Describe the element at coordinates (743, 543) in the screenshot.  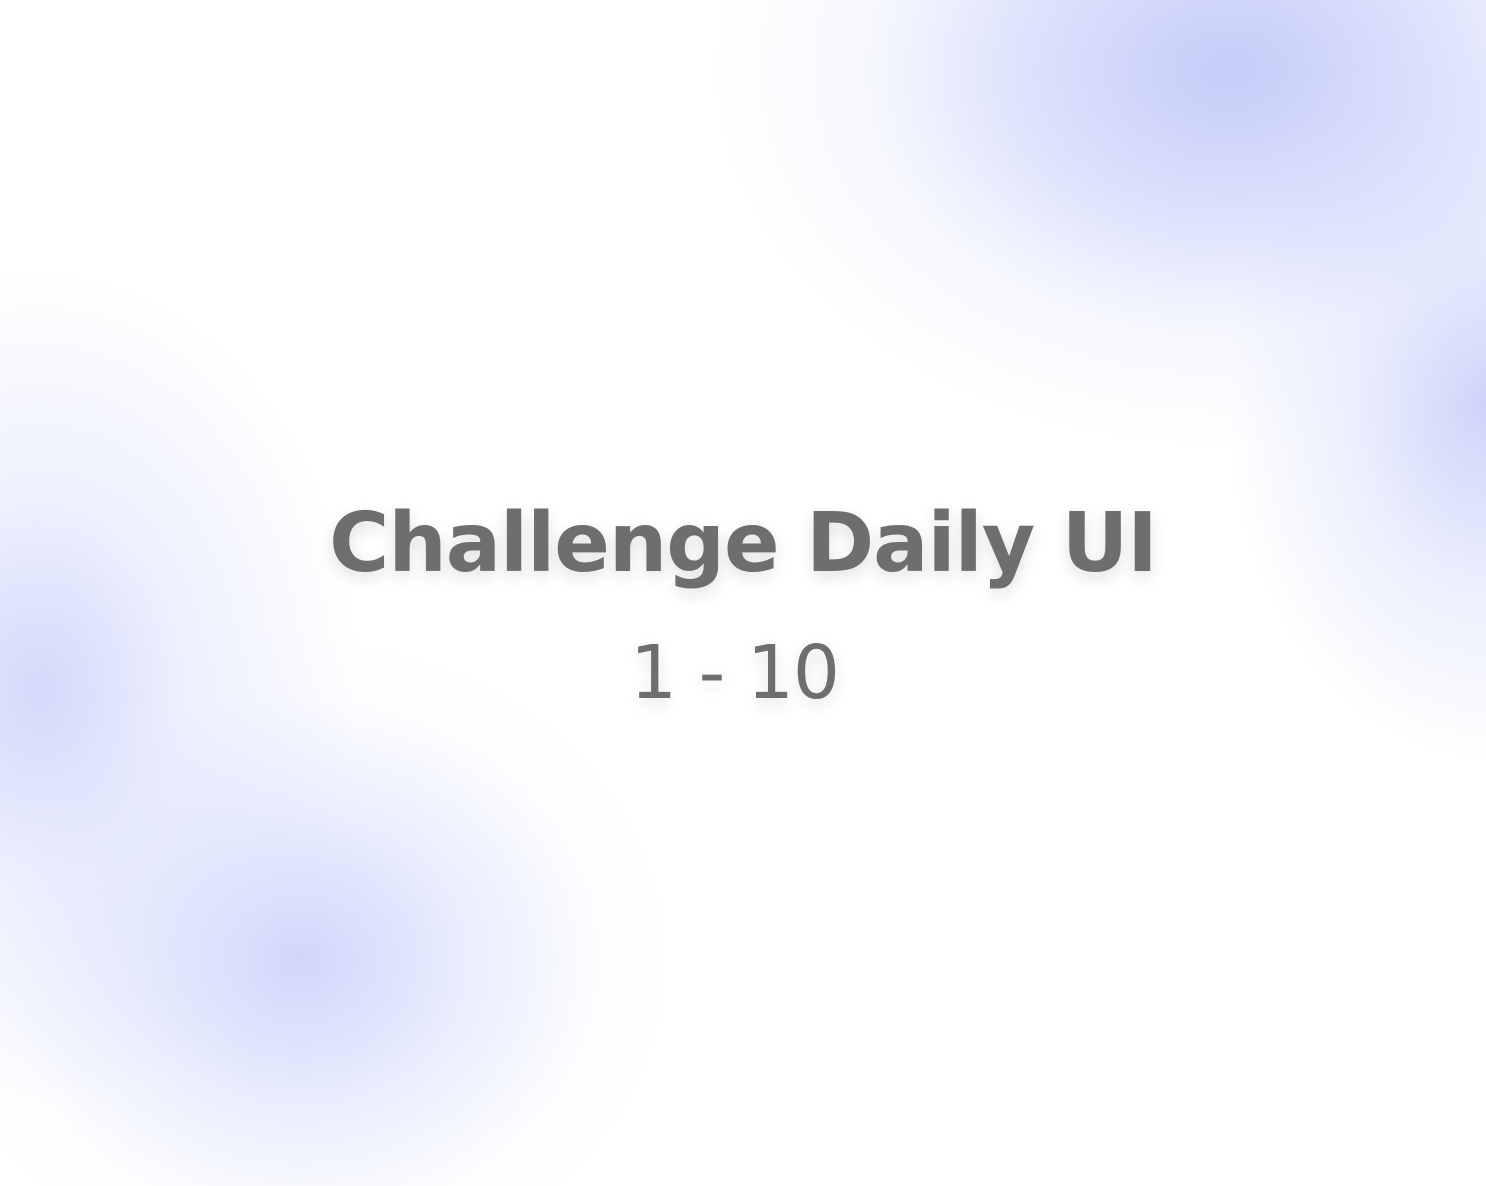
I see `page-title: Challenge Daily UI` at that location.